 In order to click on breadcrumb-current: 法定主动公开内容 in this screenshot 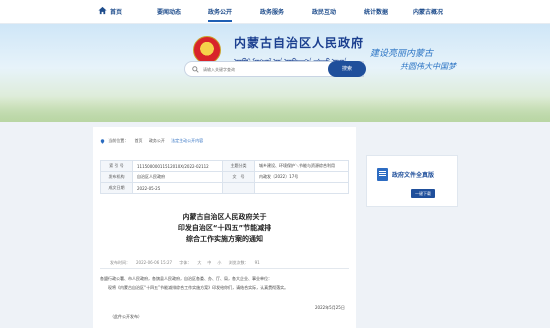, I will do `click(187, 140)`.